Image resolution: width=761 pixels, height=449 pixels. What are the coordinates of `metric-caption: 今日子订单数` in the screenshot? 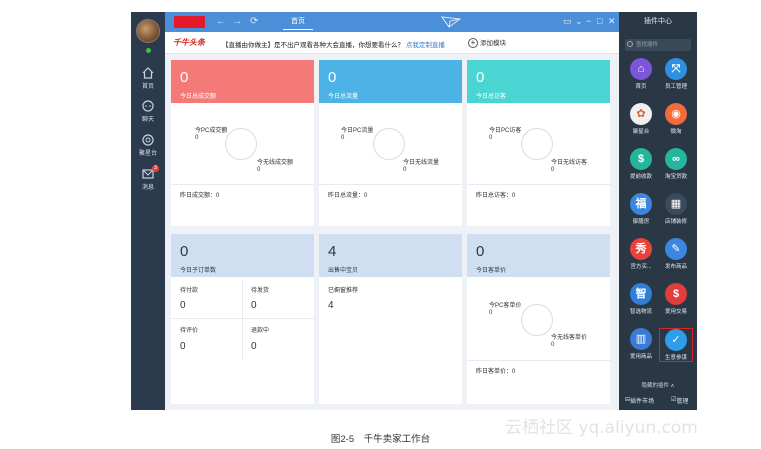 It's located at (198, 271).